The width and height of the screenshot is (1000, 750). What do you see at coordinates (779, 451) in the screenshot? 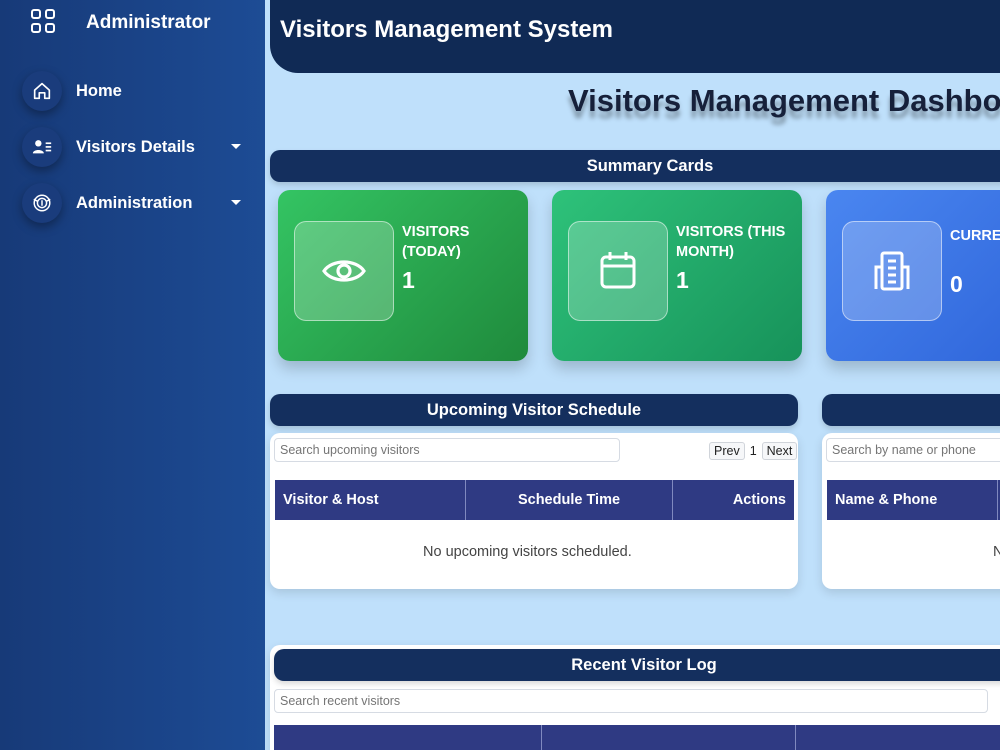
I see `next-page-button: Next` at bounding box center [779, 451].